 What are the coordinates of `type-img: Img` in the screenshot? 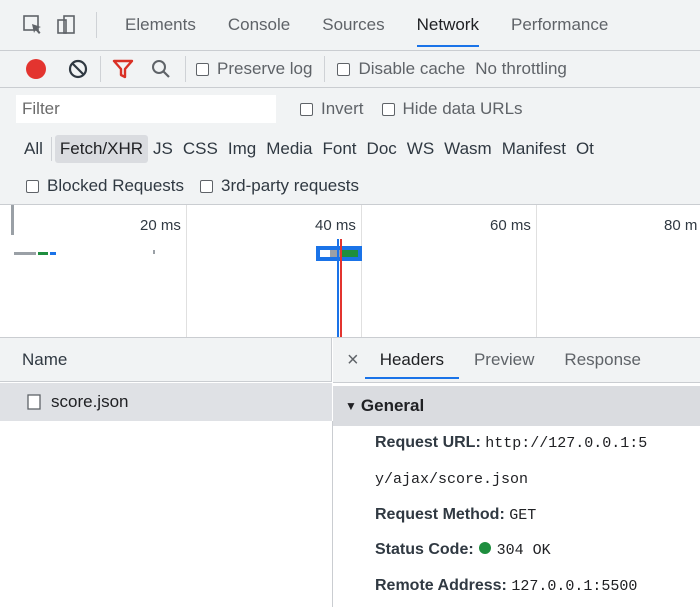 It's located at (242, 149).